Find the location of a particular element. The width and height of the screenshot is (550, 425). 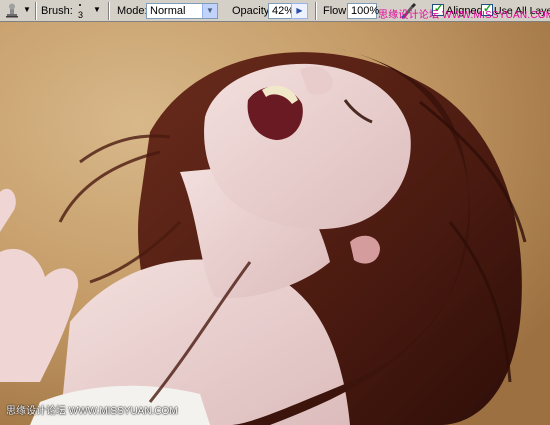

ear is located at coordinates (365, 249).